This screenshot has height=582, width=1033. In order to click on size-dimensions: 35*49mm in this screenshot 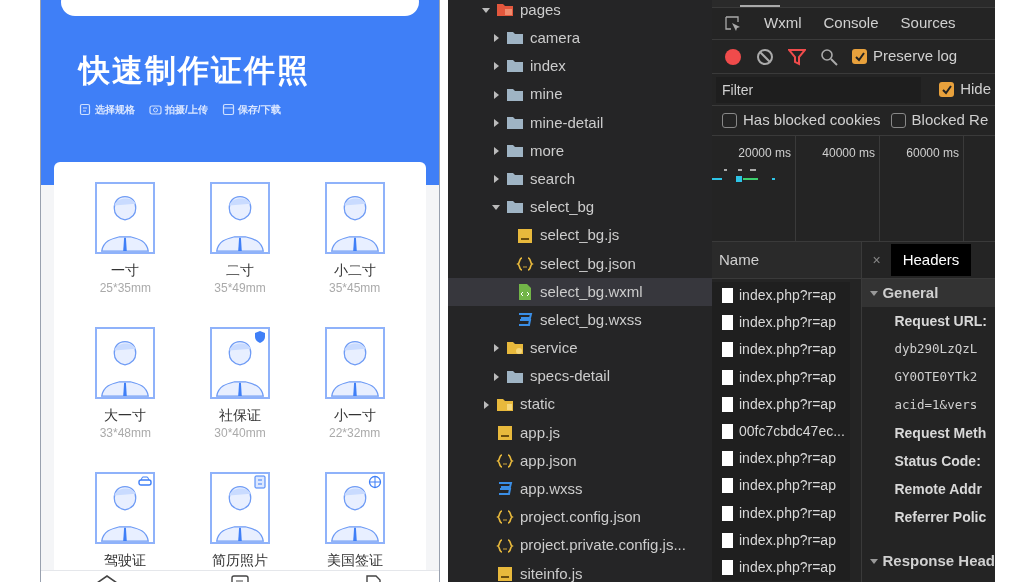, I will do `click(240, 288)`.